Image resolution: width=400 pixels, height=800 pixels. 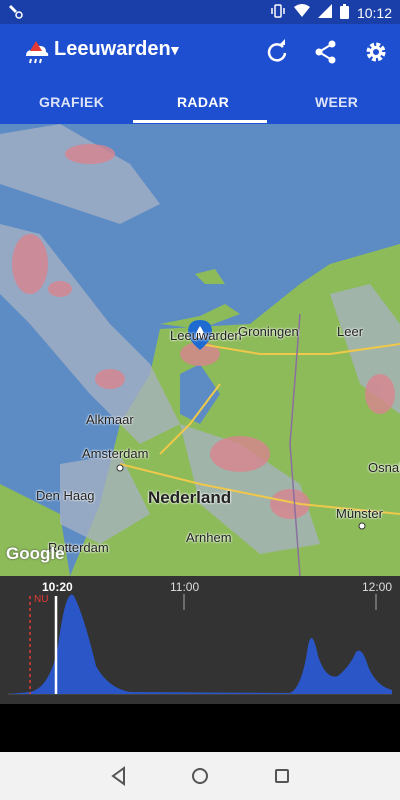 I want to click on battery-icon, so click(x=344, y=12).